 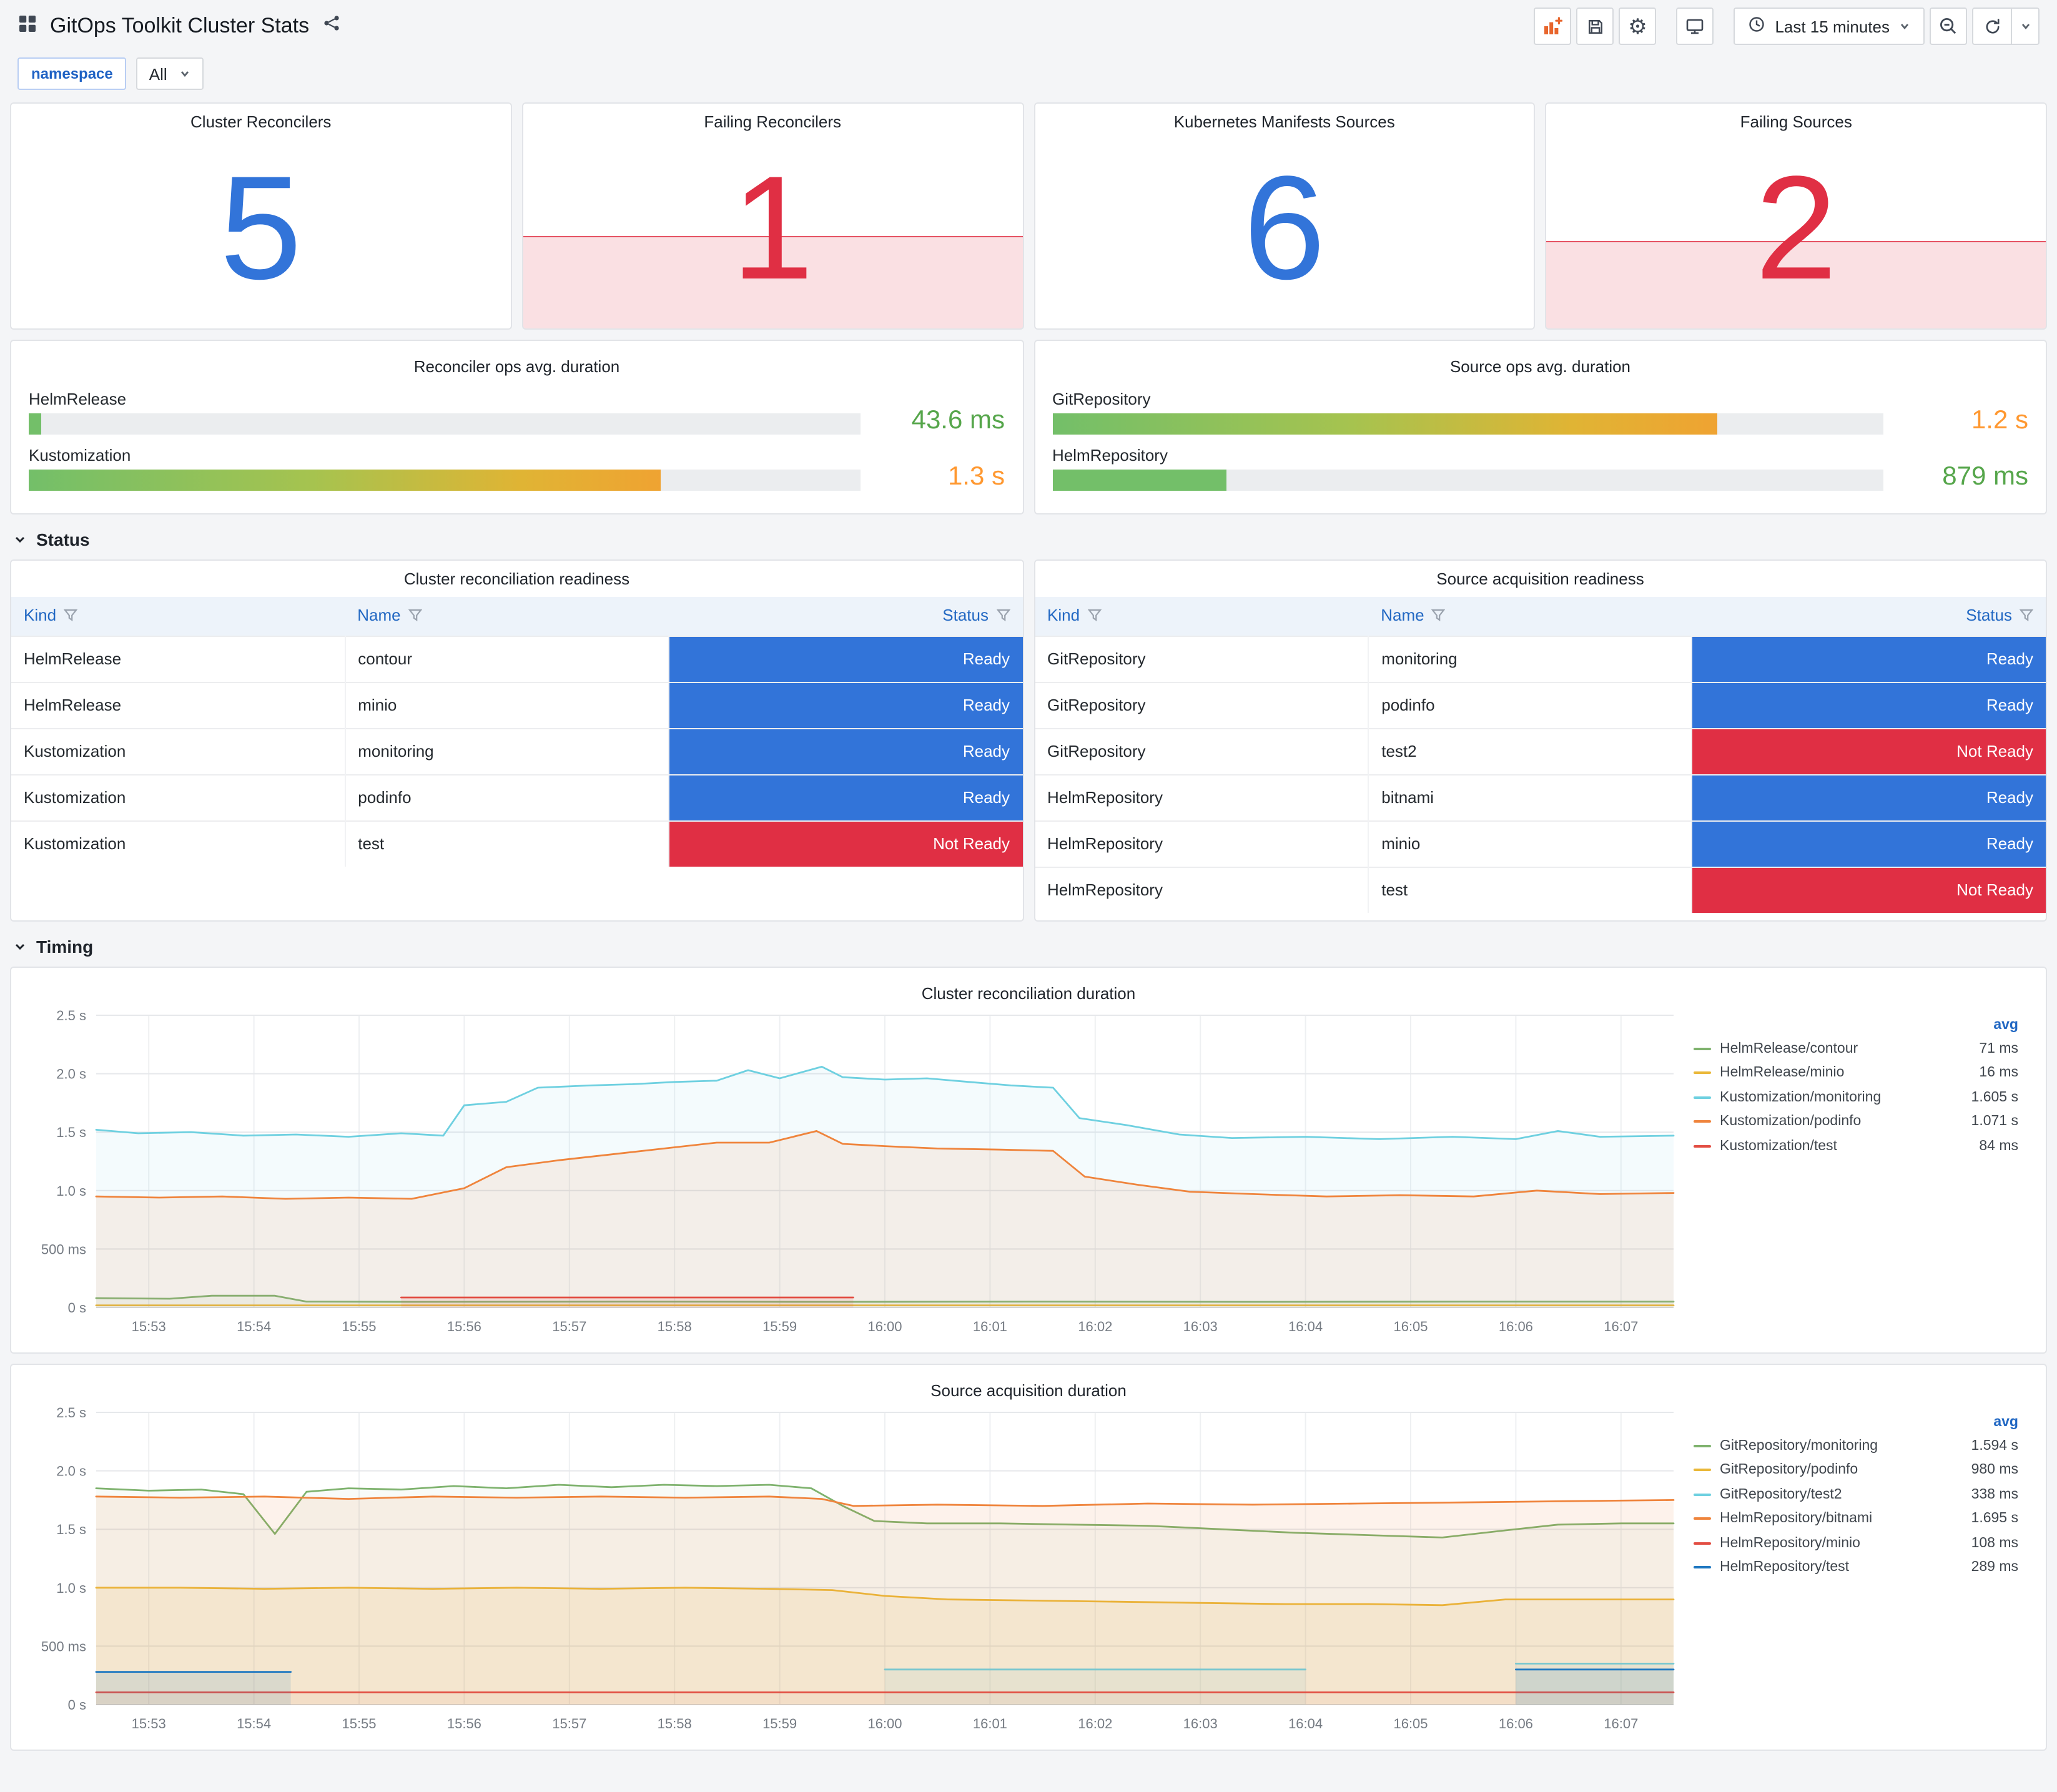 What do you see at coordinates (517, 363) in the screenshot?
I see `panel-title: Reconciler ops avg. duration` at bounding box center [517, 363].